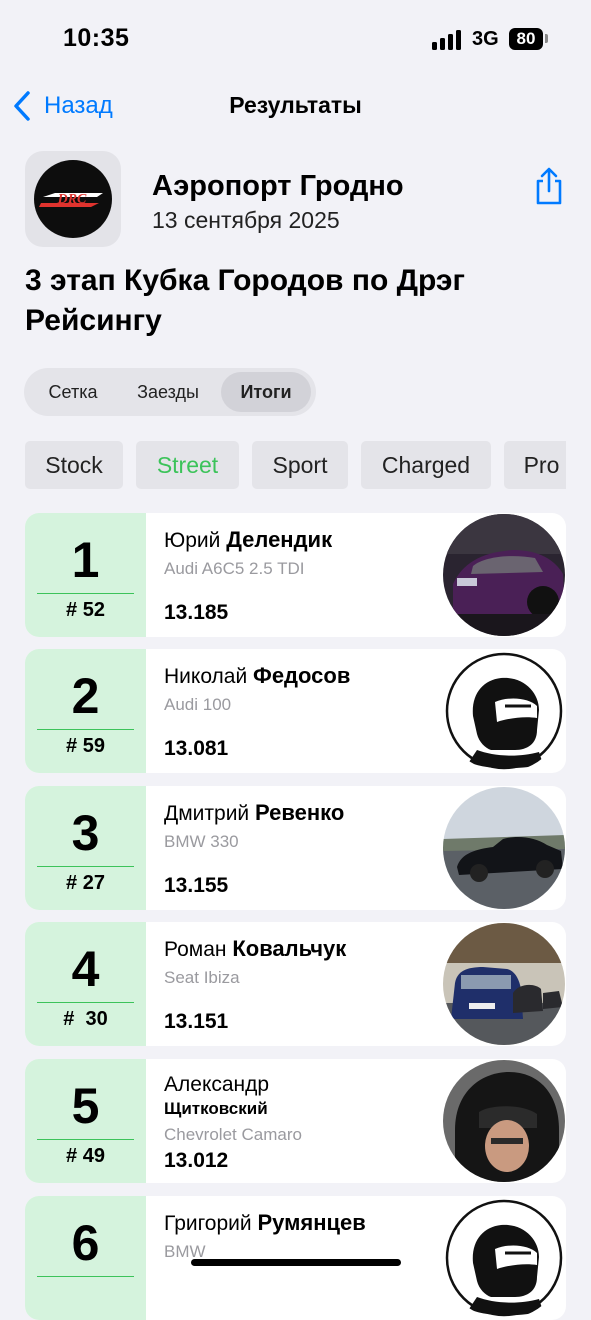  I want to click on rank-number: 5, so click(85, 1106).